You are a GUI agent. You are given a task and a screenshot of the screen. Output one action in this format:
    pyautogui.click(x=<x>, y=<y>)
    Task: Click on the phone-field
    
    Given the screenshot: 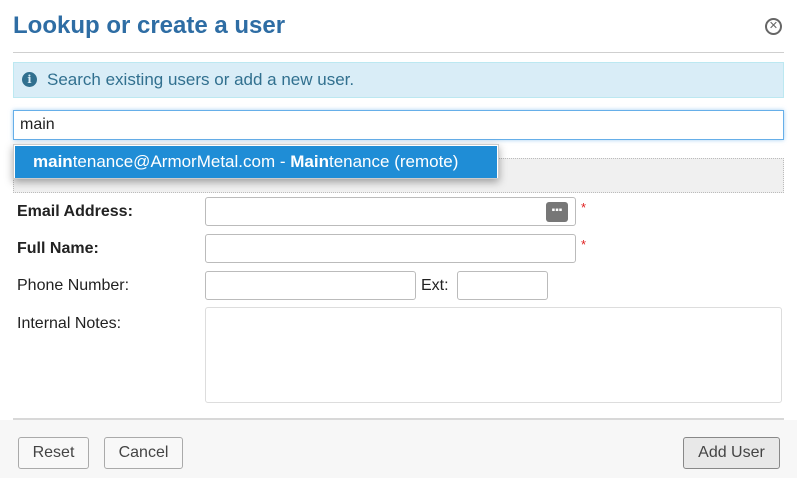 What is the action you would take?
    pyautogui.click(x=310, y=285)
    